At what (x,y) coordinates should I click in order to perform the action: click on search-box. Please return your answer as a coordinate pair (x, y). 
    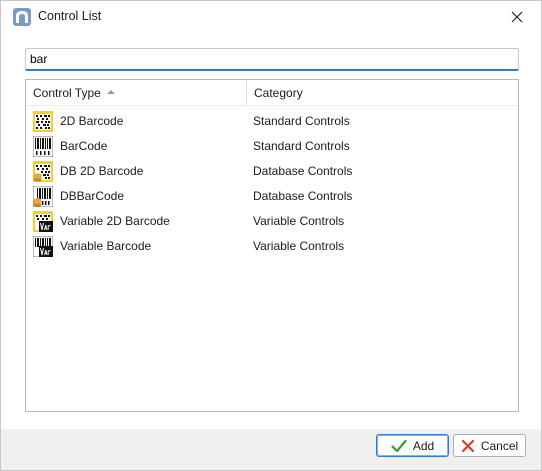
    Looking at the image, I should click on (272, 59).